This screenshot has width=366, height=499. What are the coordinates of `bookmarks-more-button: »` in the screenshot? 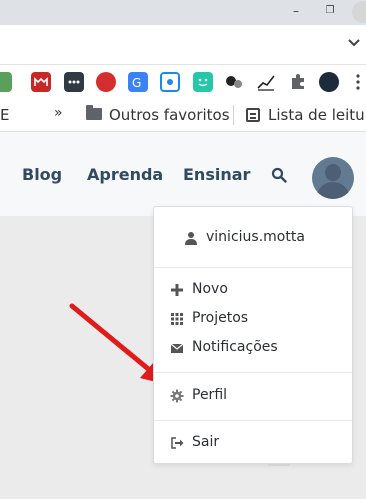 It's located at (58, 113).